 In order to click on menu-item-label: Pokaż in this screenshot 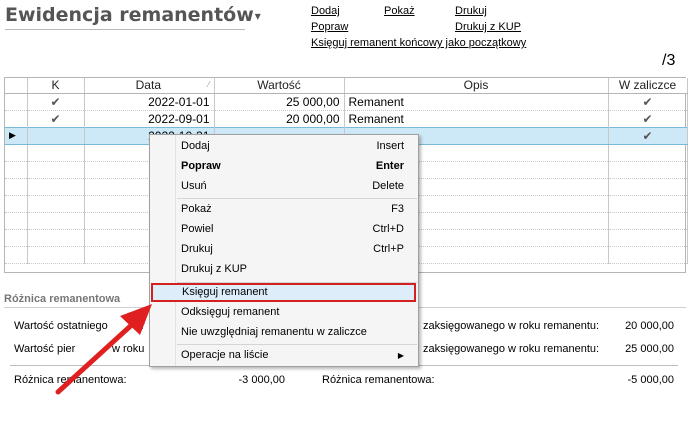, I will do `click(196, 209)`.